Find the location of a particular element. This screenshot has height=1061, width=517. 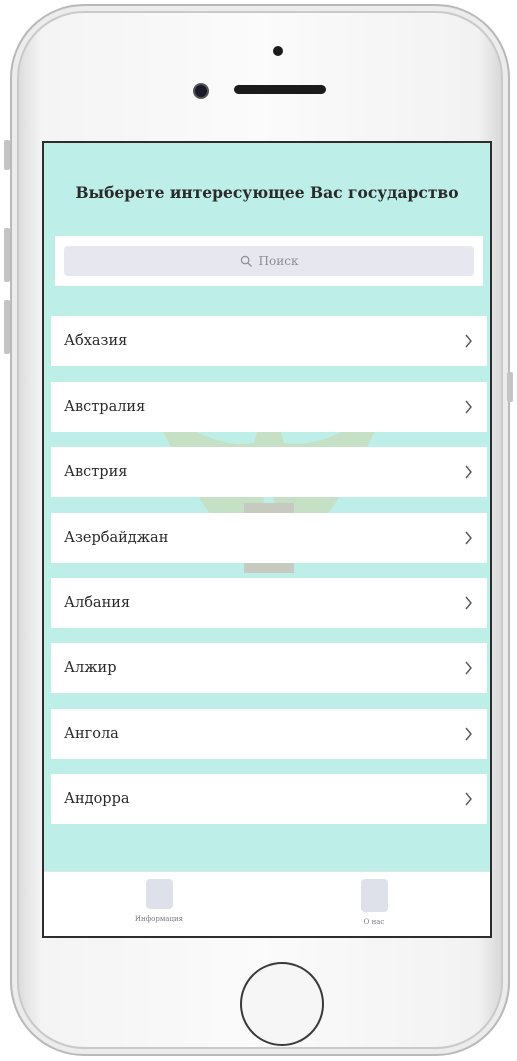

power-button is located at coordinates (510, 387).